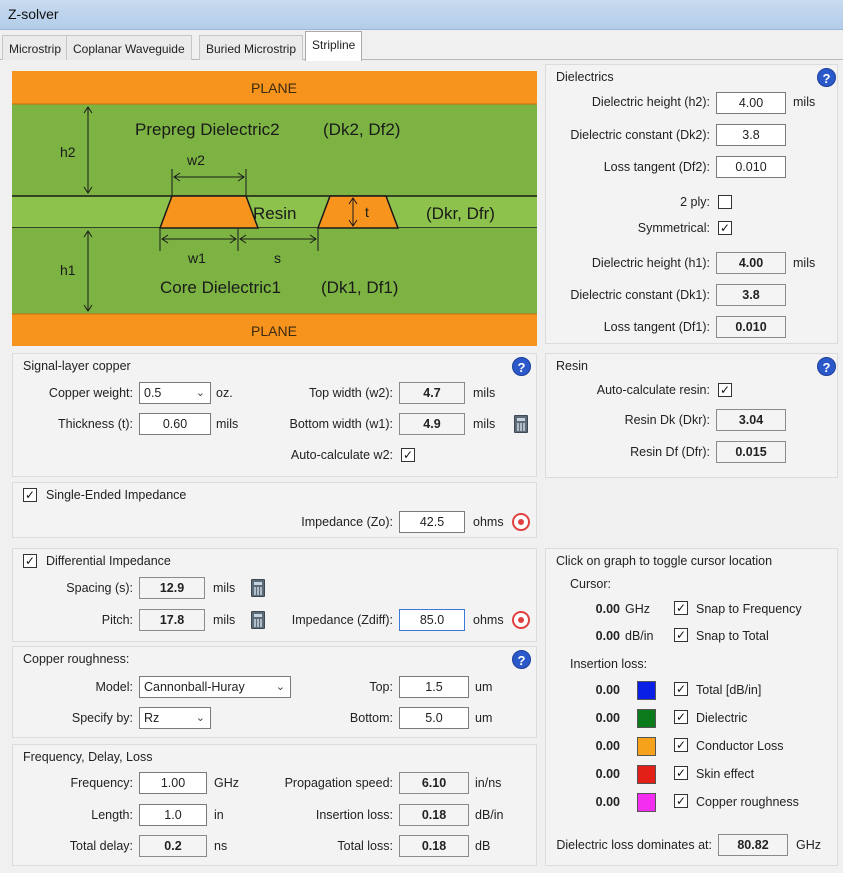 The height and width of the screenshot is (873, 843). What do you see at coordinates (334, 46) in the screenshot?
I see `tab-stripline: Stripline` at bounding box center [334, 46].